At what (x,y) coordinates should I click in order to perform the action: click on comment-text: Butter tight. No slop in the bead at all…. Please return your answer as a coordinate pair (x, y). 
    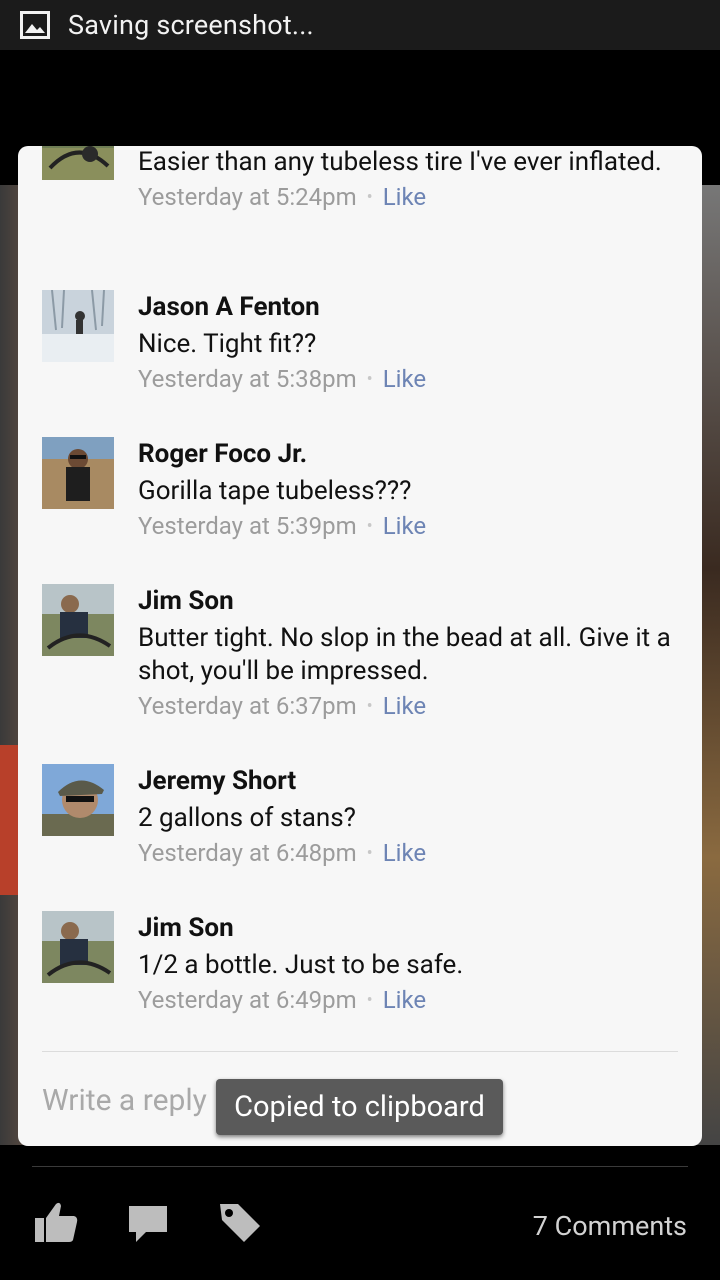
    Looking at the image, I should click on (404, 654).